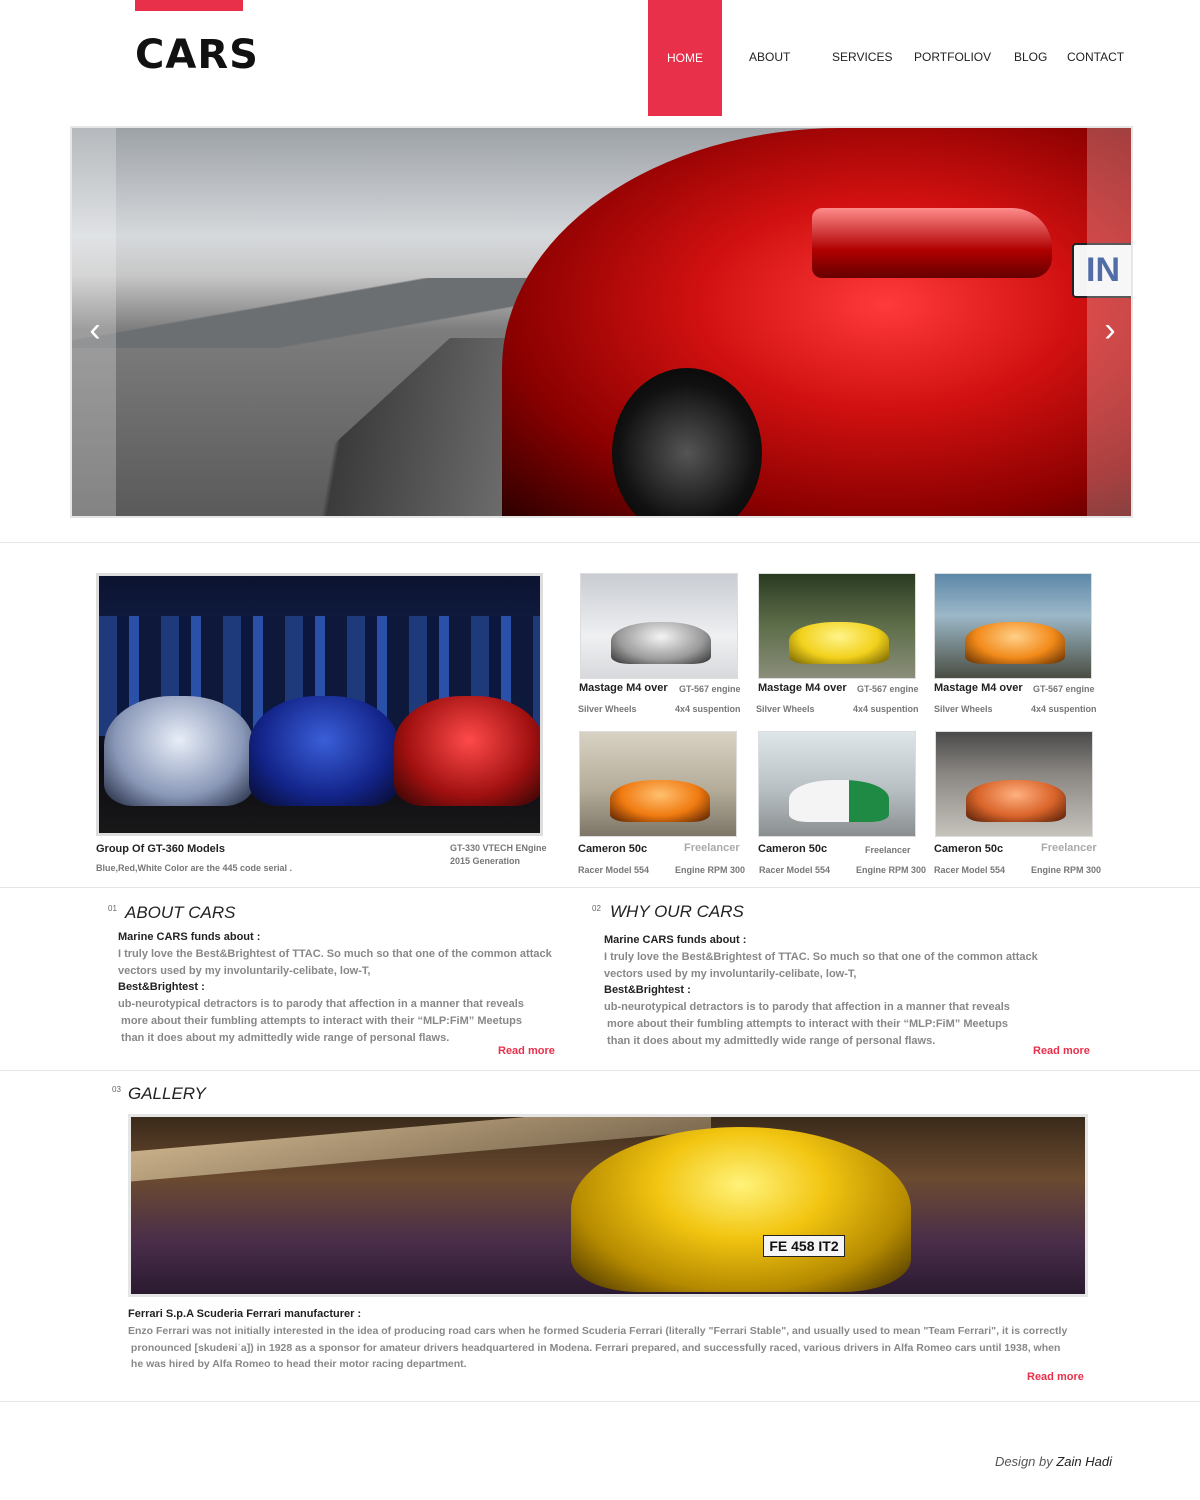 This screenshot has width=1200, height=1500. I want to click on footer-credit: Design by Zain Hadi, so click(1053, 1461).